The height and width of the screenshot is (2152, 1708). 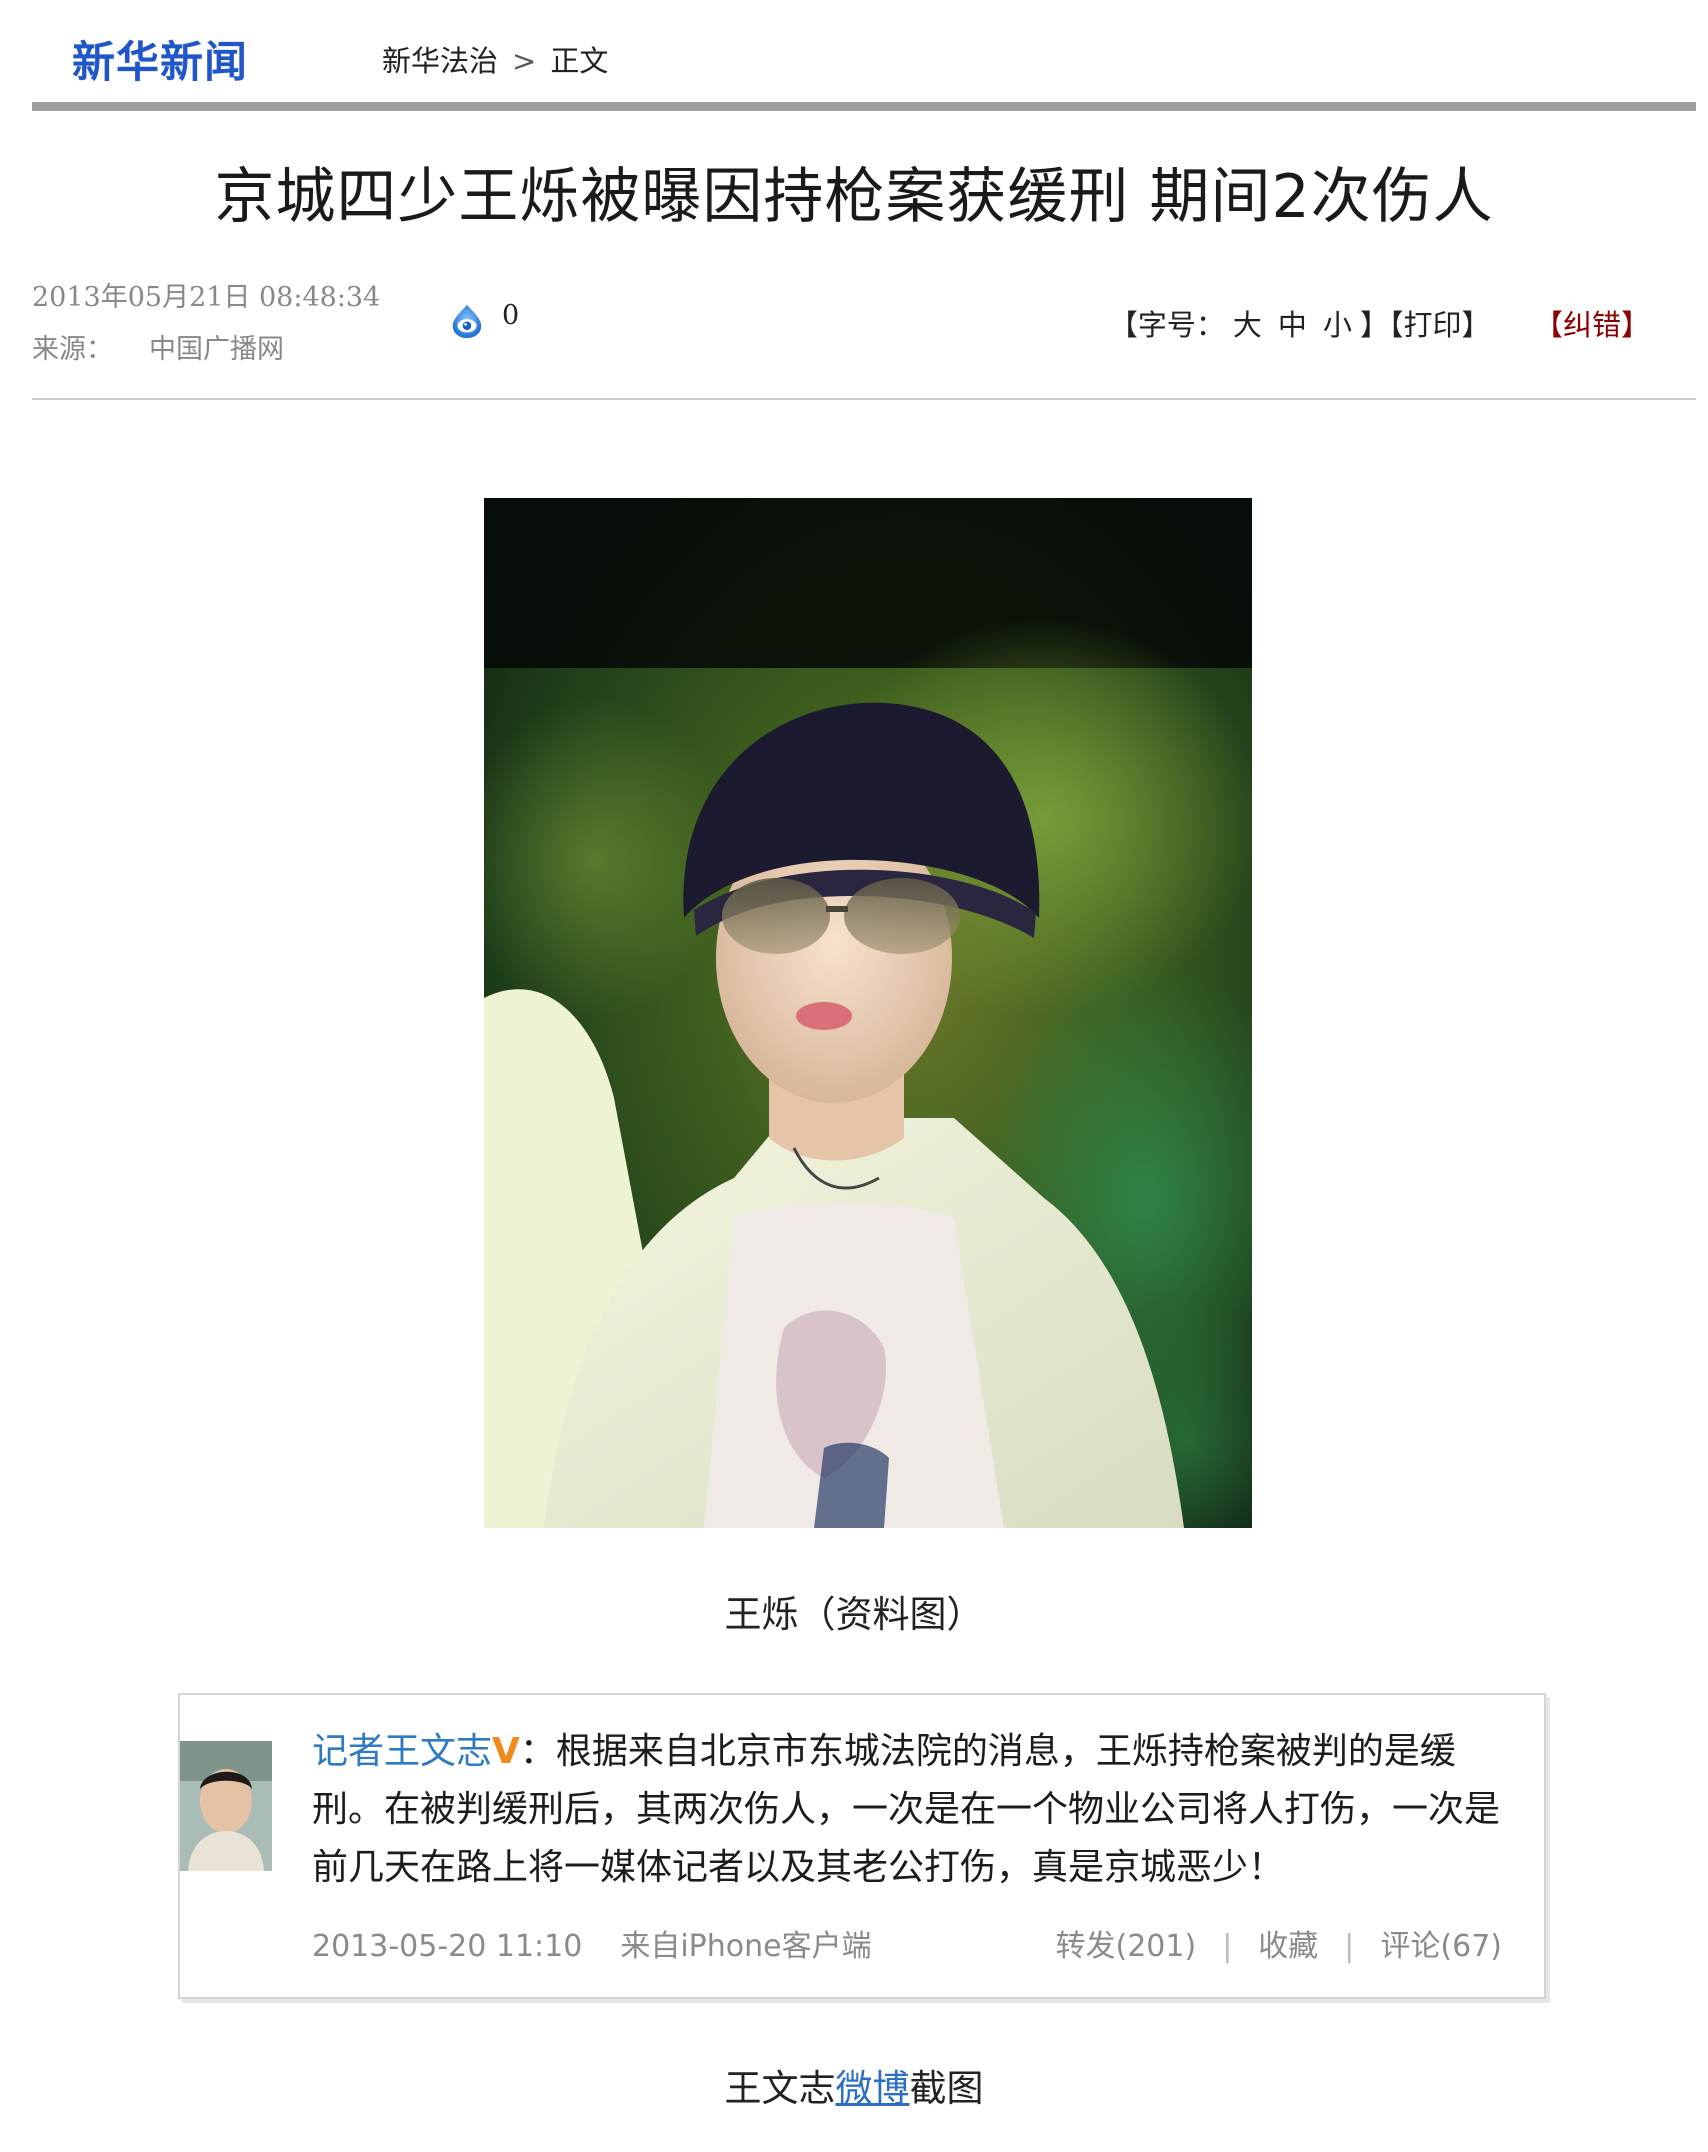 I want to click on weibo-actions: 转发(201) | 收藏 | 评论(67), so click(x=1279, y=1943).